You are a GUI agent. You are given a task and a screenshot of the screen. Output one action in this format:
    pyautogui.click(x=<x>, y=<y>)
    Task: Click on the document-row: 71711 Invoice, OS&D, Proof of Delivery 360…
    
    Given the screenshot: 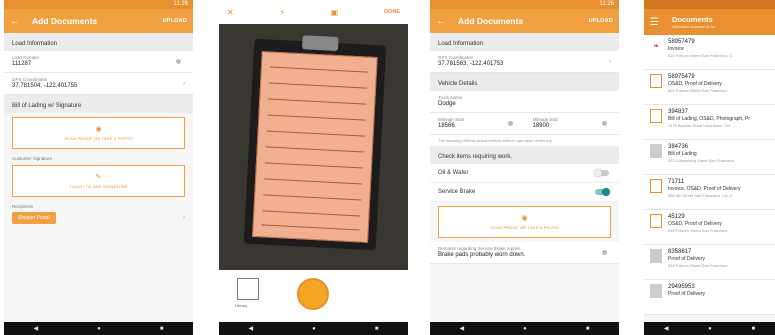 What is the action you would take?
    pyautogui.click(x=709, y=192)
    